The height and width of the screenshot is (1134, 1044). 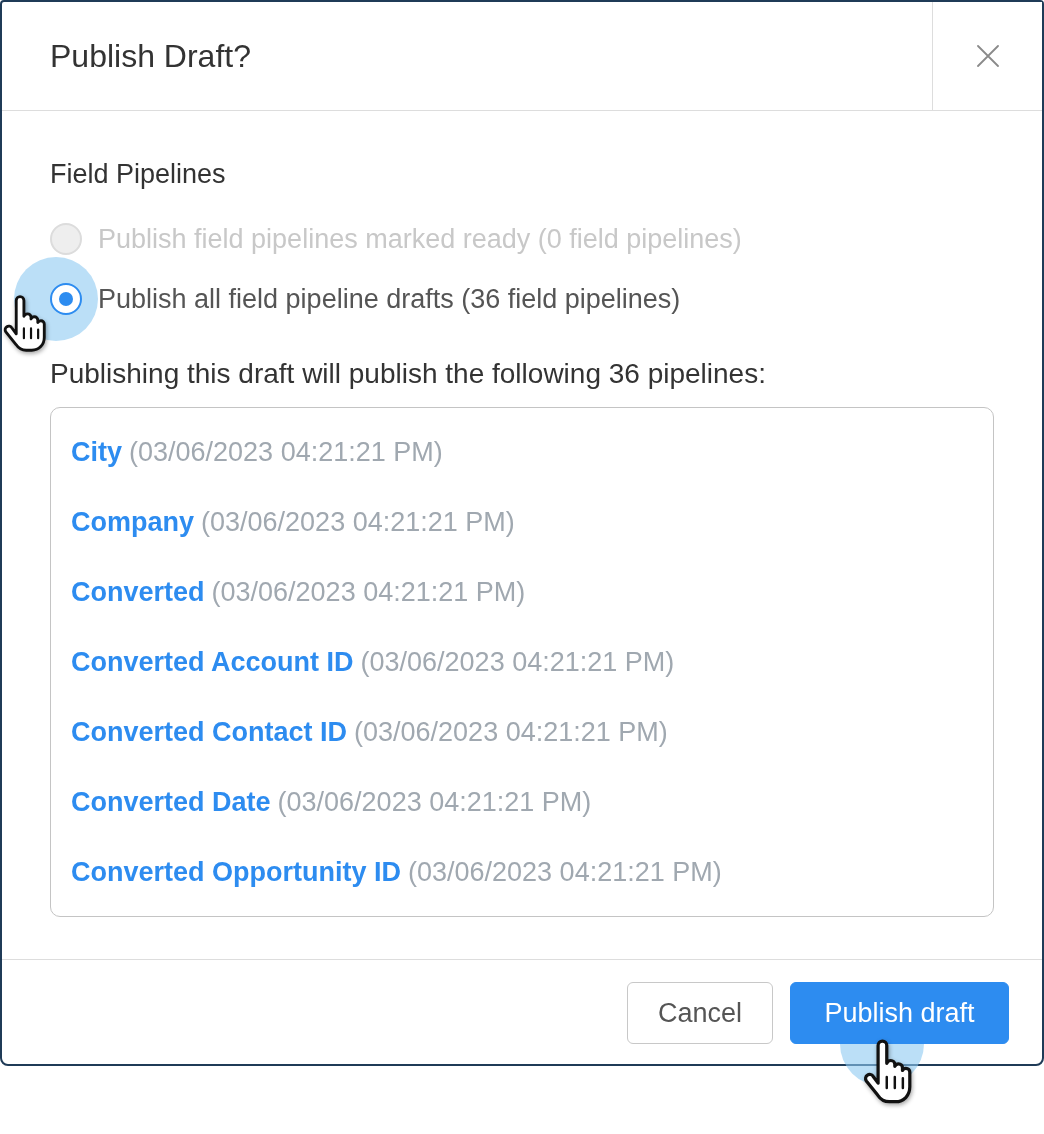 I want to click on radio-label: Publish all field pipeline drafts (36 field pipelines), so click(x=389, y=299).